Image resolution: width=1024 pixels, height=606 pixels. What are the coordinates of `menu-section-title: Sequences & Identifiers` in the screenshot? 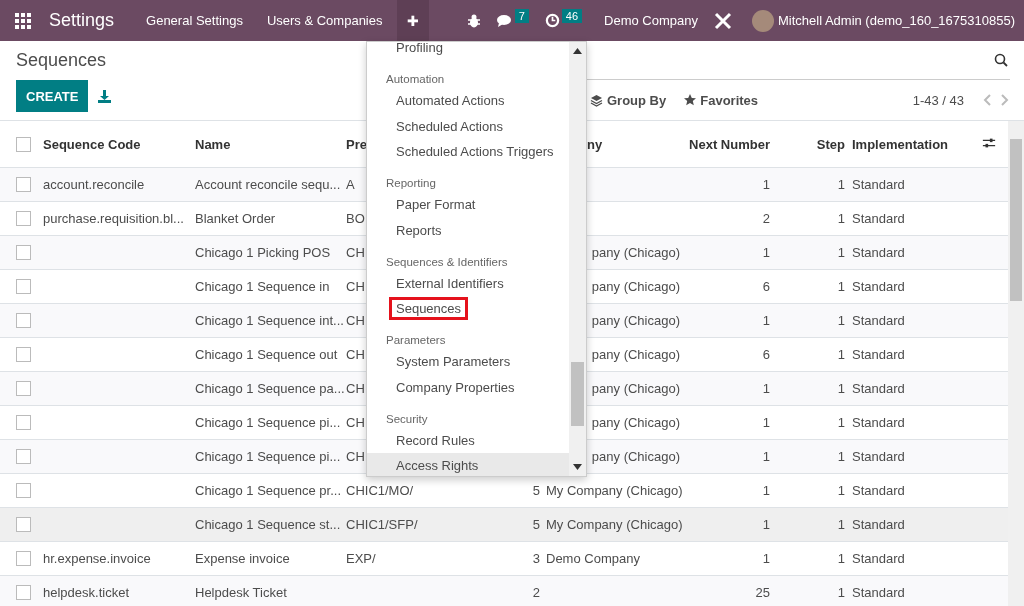 It's located at (447, 261).